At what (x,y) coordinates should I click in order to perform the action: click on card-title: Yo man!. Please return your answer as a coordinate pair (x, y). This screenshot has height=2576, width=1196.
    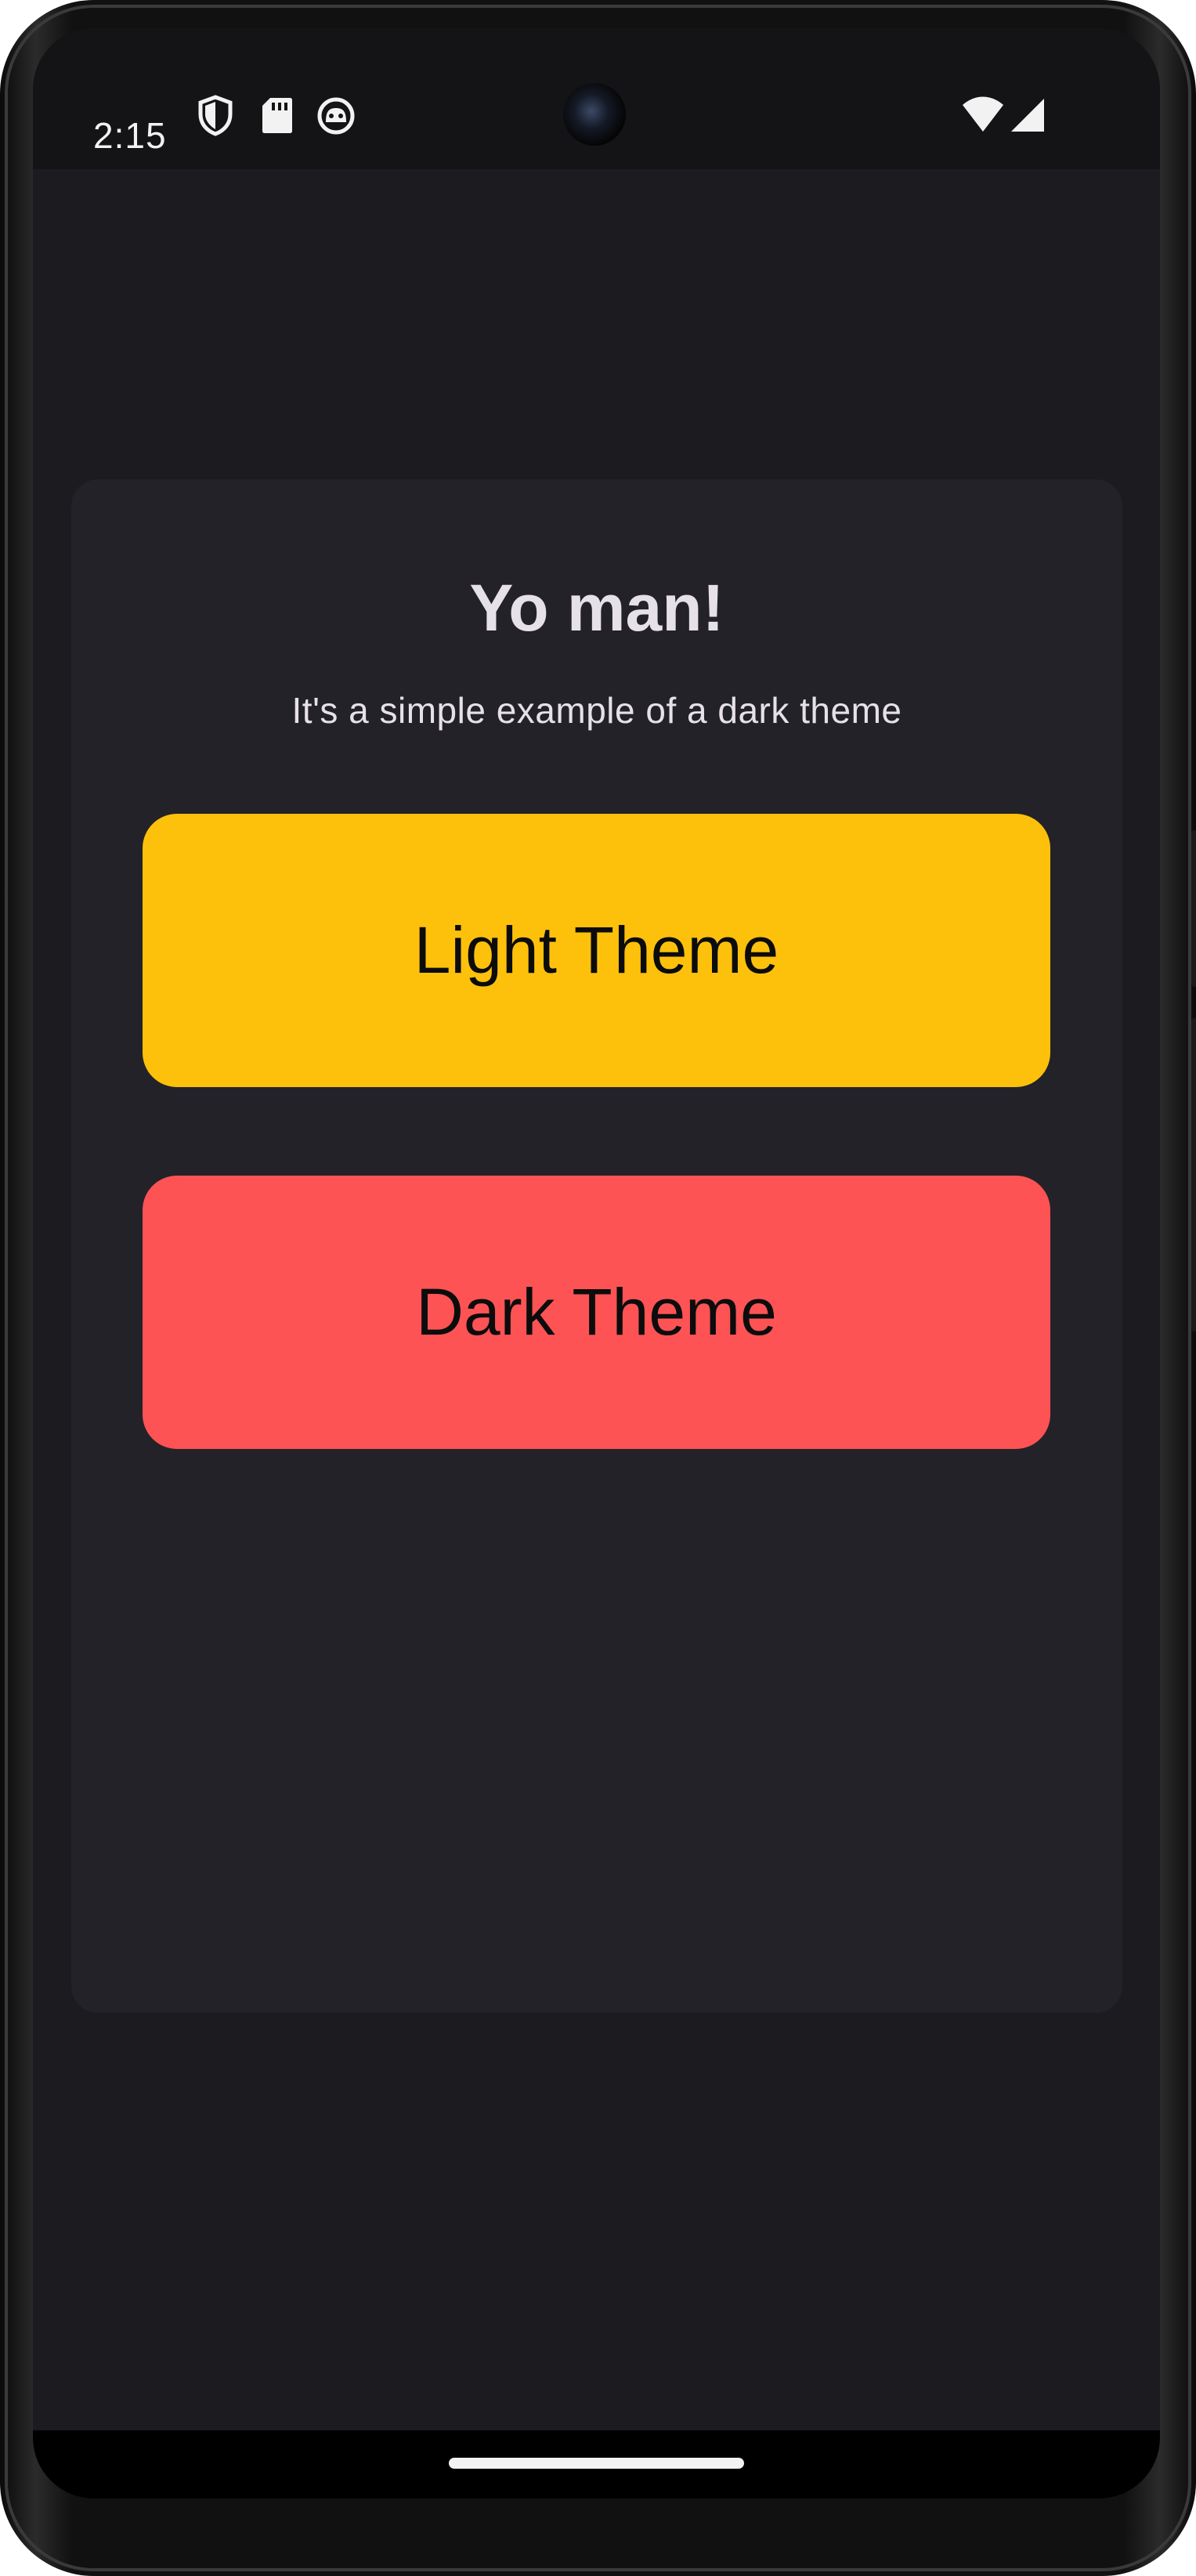
    Looking at the image, I should click on (596, 608).